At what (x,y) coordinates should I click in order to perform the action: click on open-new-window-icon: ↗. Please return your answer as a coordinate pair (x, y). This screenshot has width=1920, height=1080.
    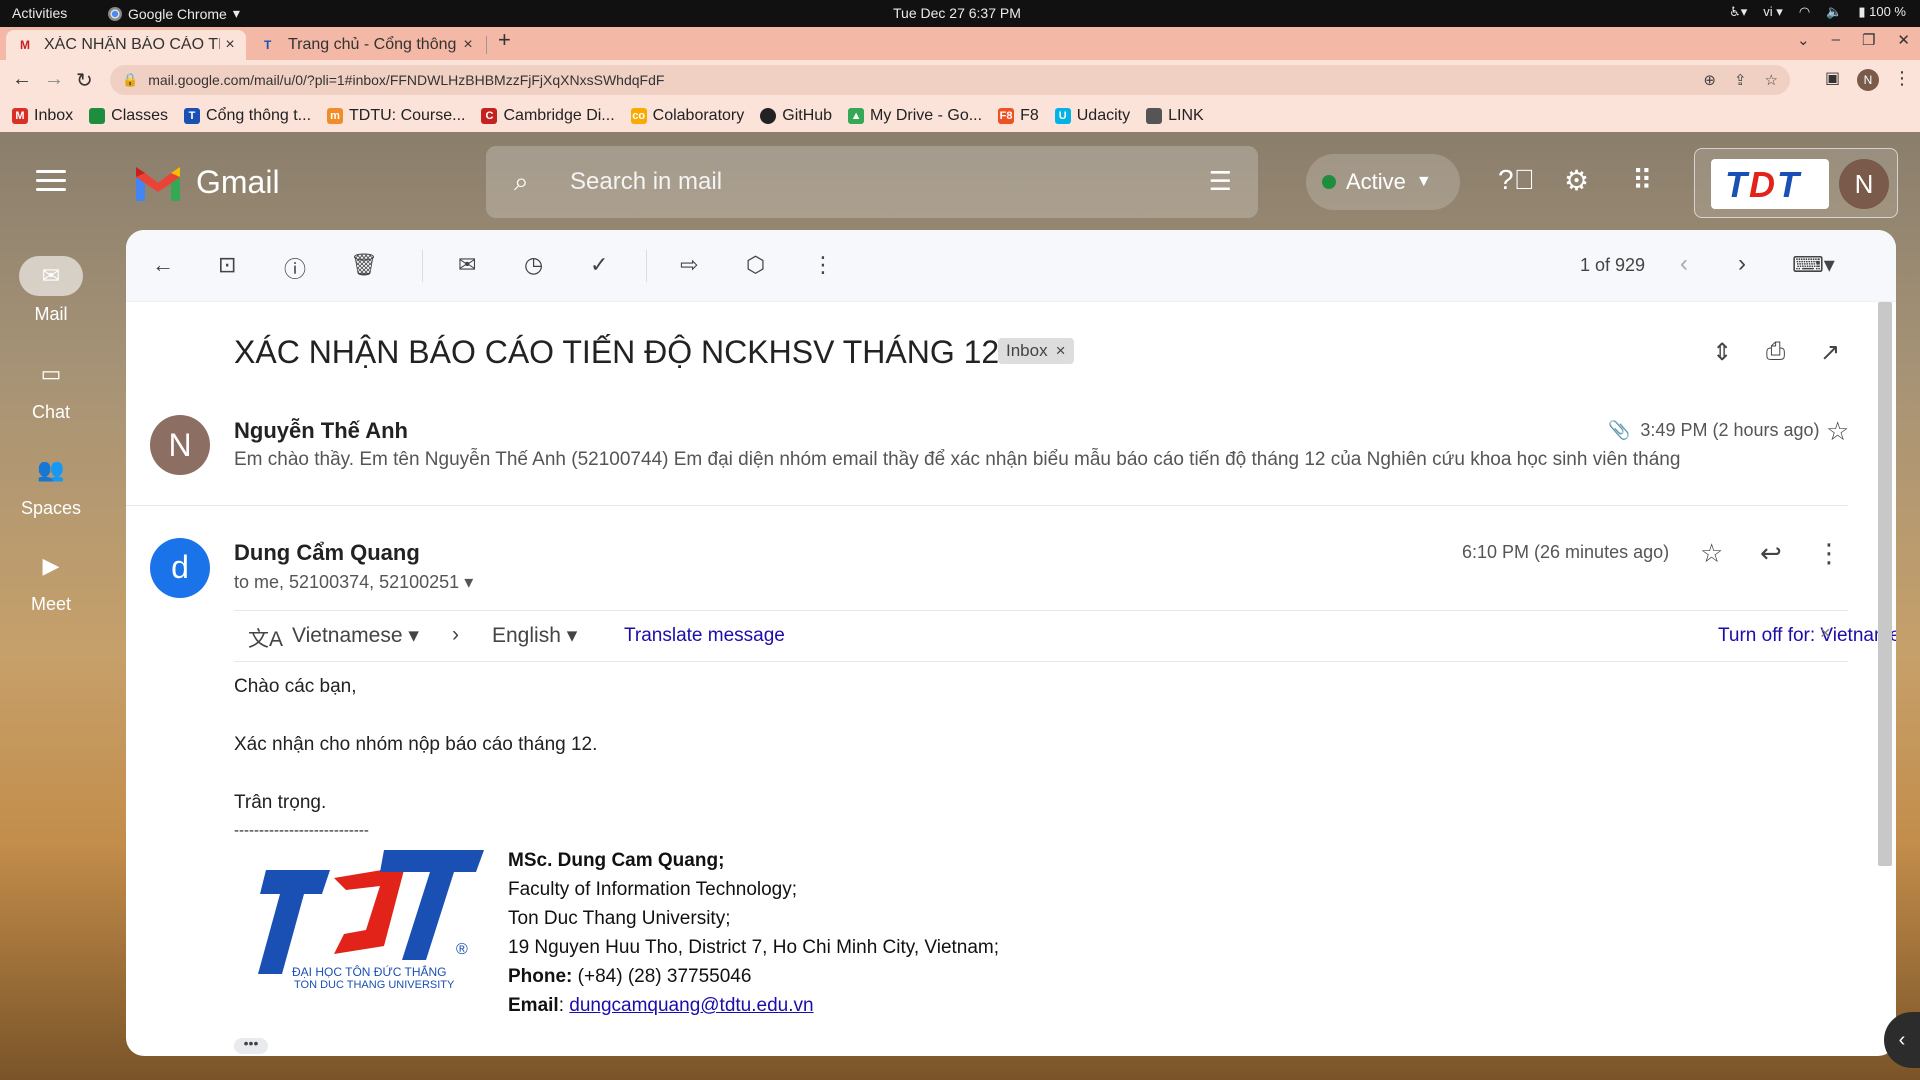
    Looking at the image, I should click on (1830, 352).